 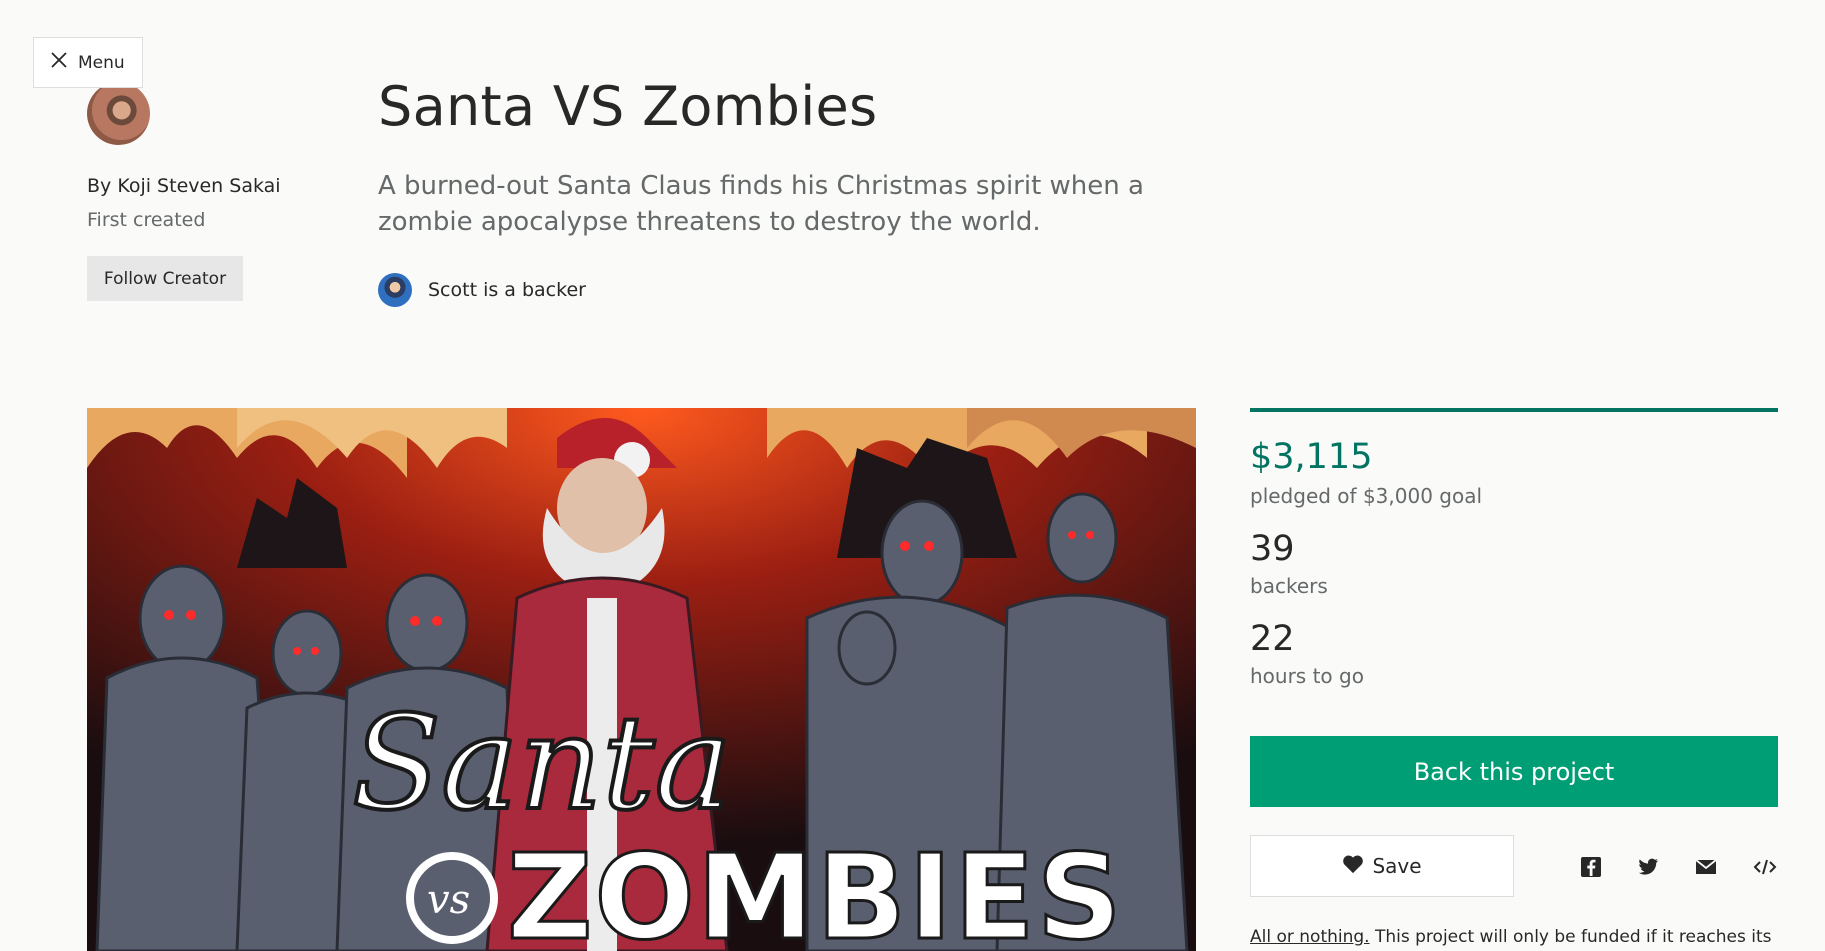 I want to click on backers-label: backers, so click(x=1289, y=586).